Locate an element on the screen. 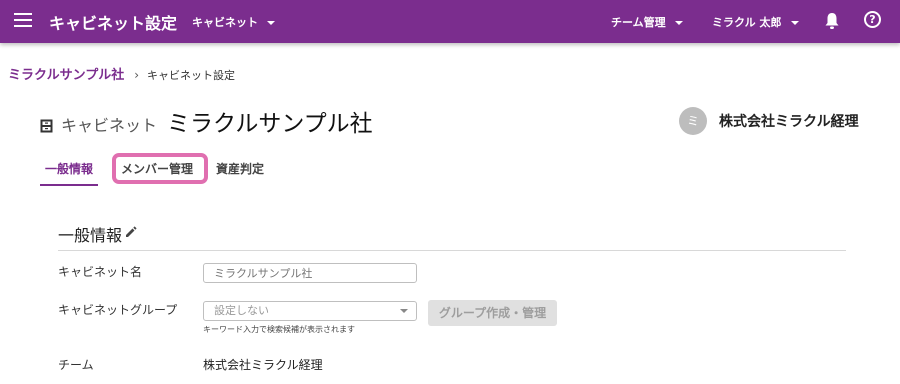  cabinet-dropdown: キャビネット is located at coordinates (233, 22).